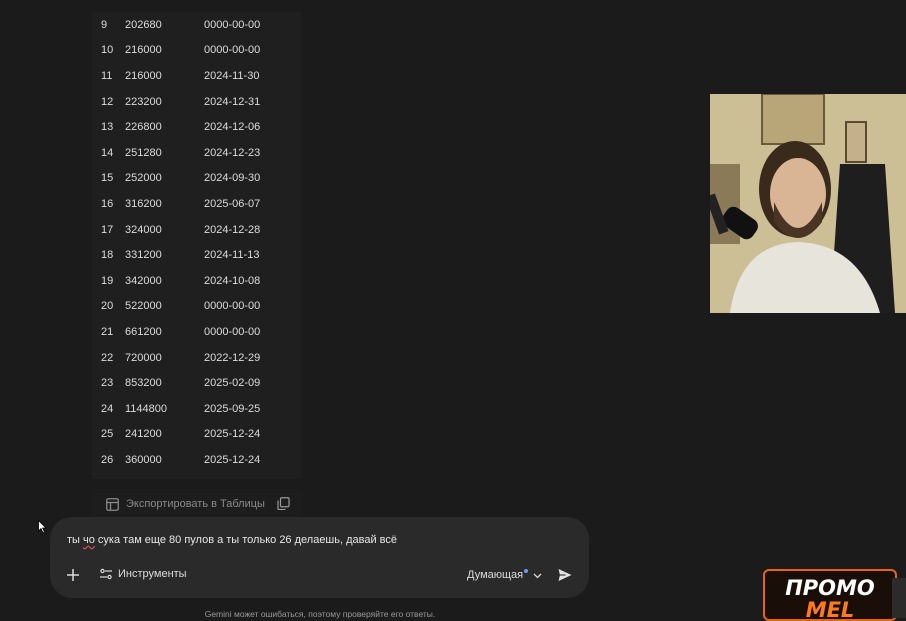 This screenshot has height=621, width=906. What do you see at coordinates (196, 358) in the screenshot?
I see `table-row: 22 720000 2022-12-29` at bounding box center [196, 358].